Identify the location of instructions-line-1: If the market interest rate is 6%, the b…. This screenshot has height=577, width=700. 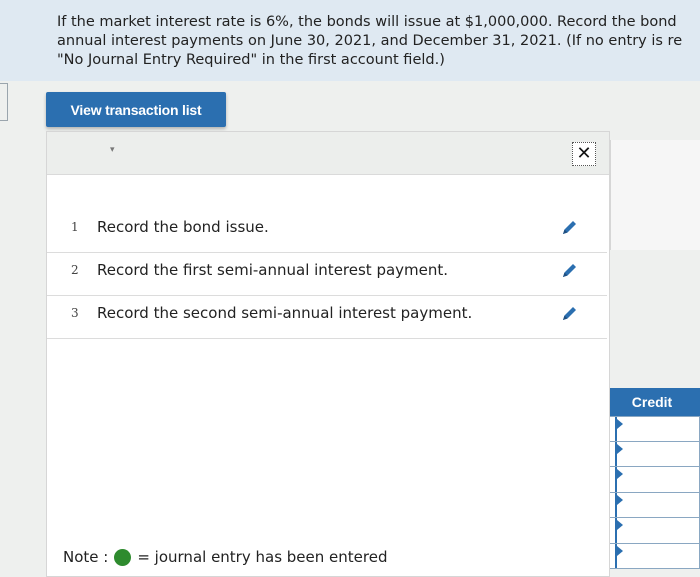
(367, 22).